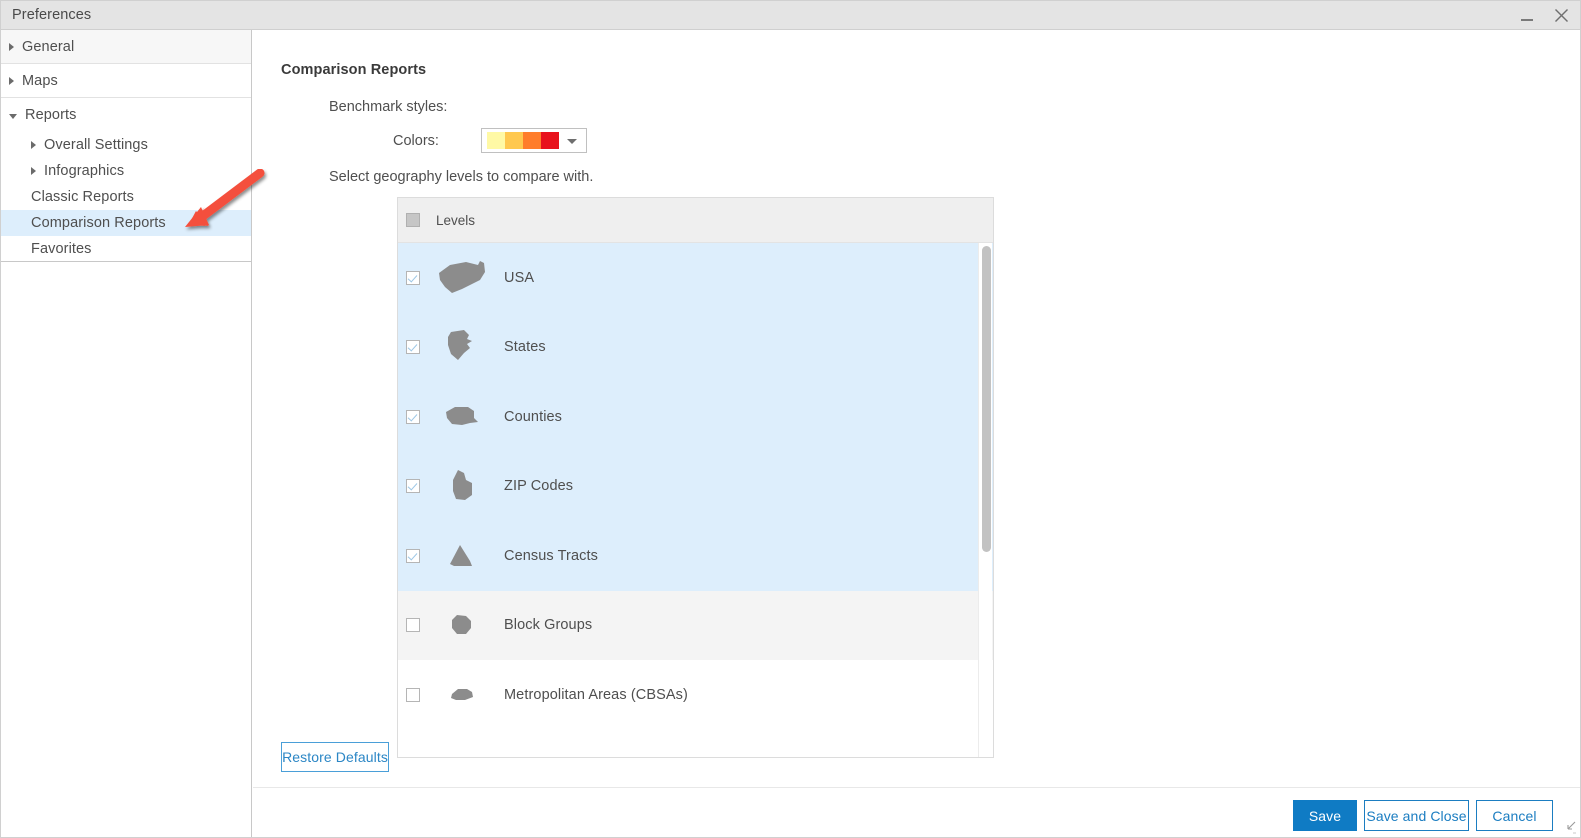  I want to click on level-label: Block Groups, so click(548, 625).